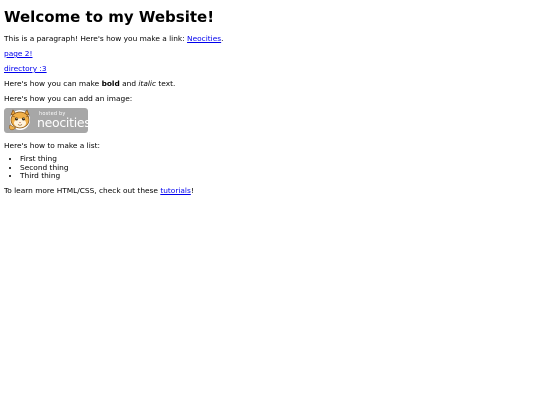 The image size is (540, 405). Describe the element at coordinates (204, 38) in the screenshot. I see `neocities-link: Neocities` at that location.